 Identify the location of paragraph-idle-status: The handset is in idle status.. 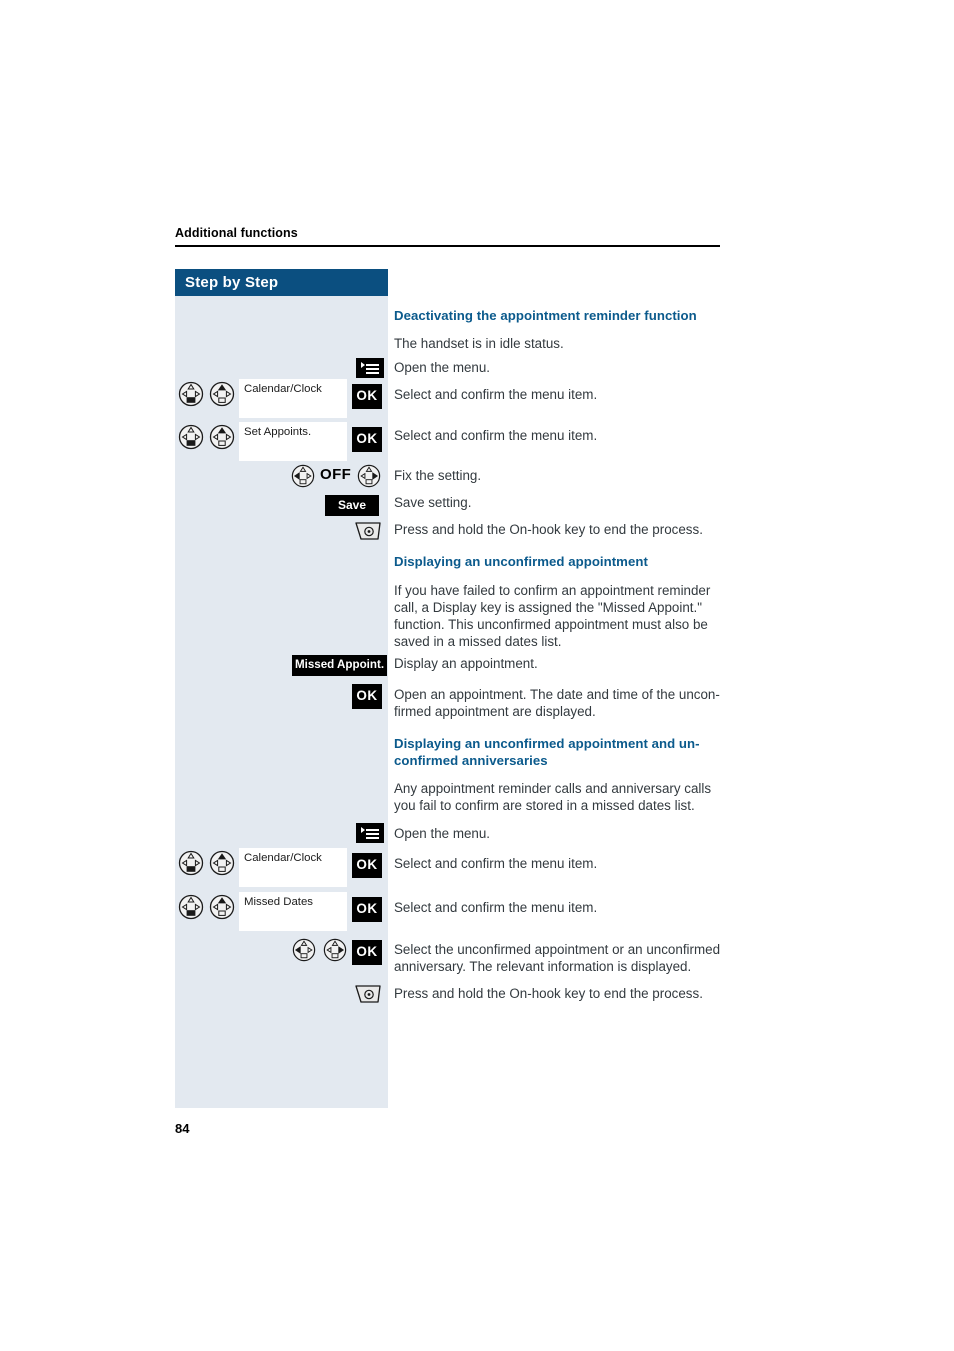
(479, 343).